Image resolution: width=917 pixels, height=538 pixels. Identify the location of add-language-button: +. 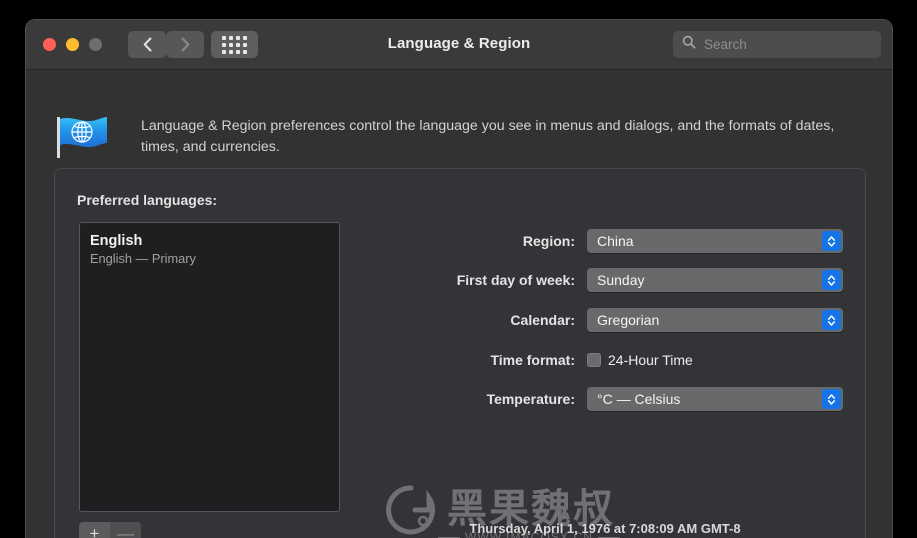
(94, 530).